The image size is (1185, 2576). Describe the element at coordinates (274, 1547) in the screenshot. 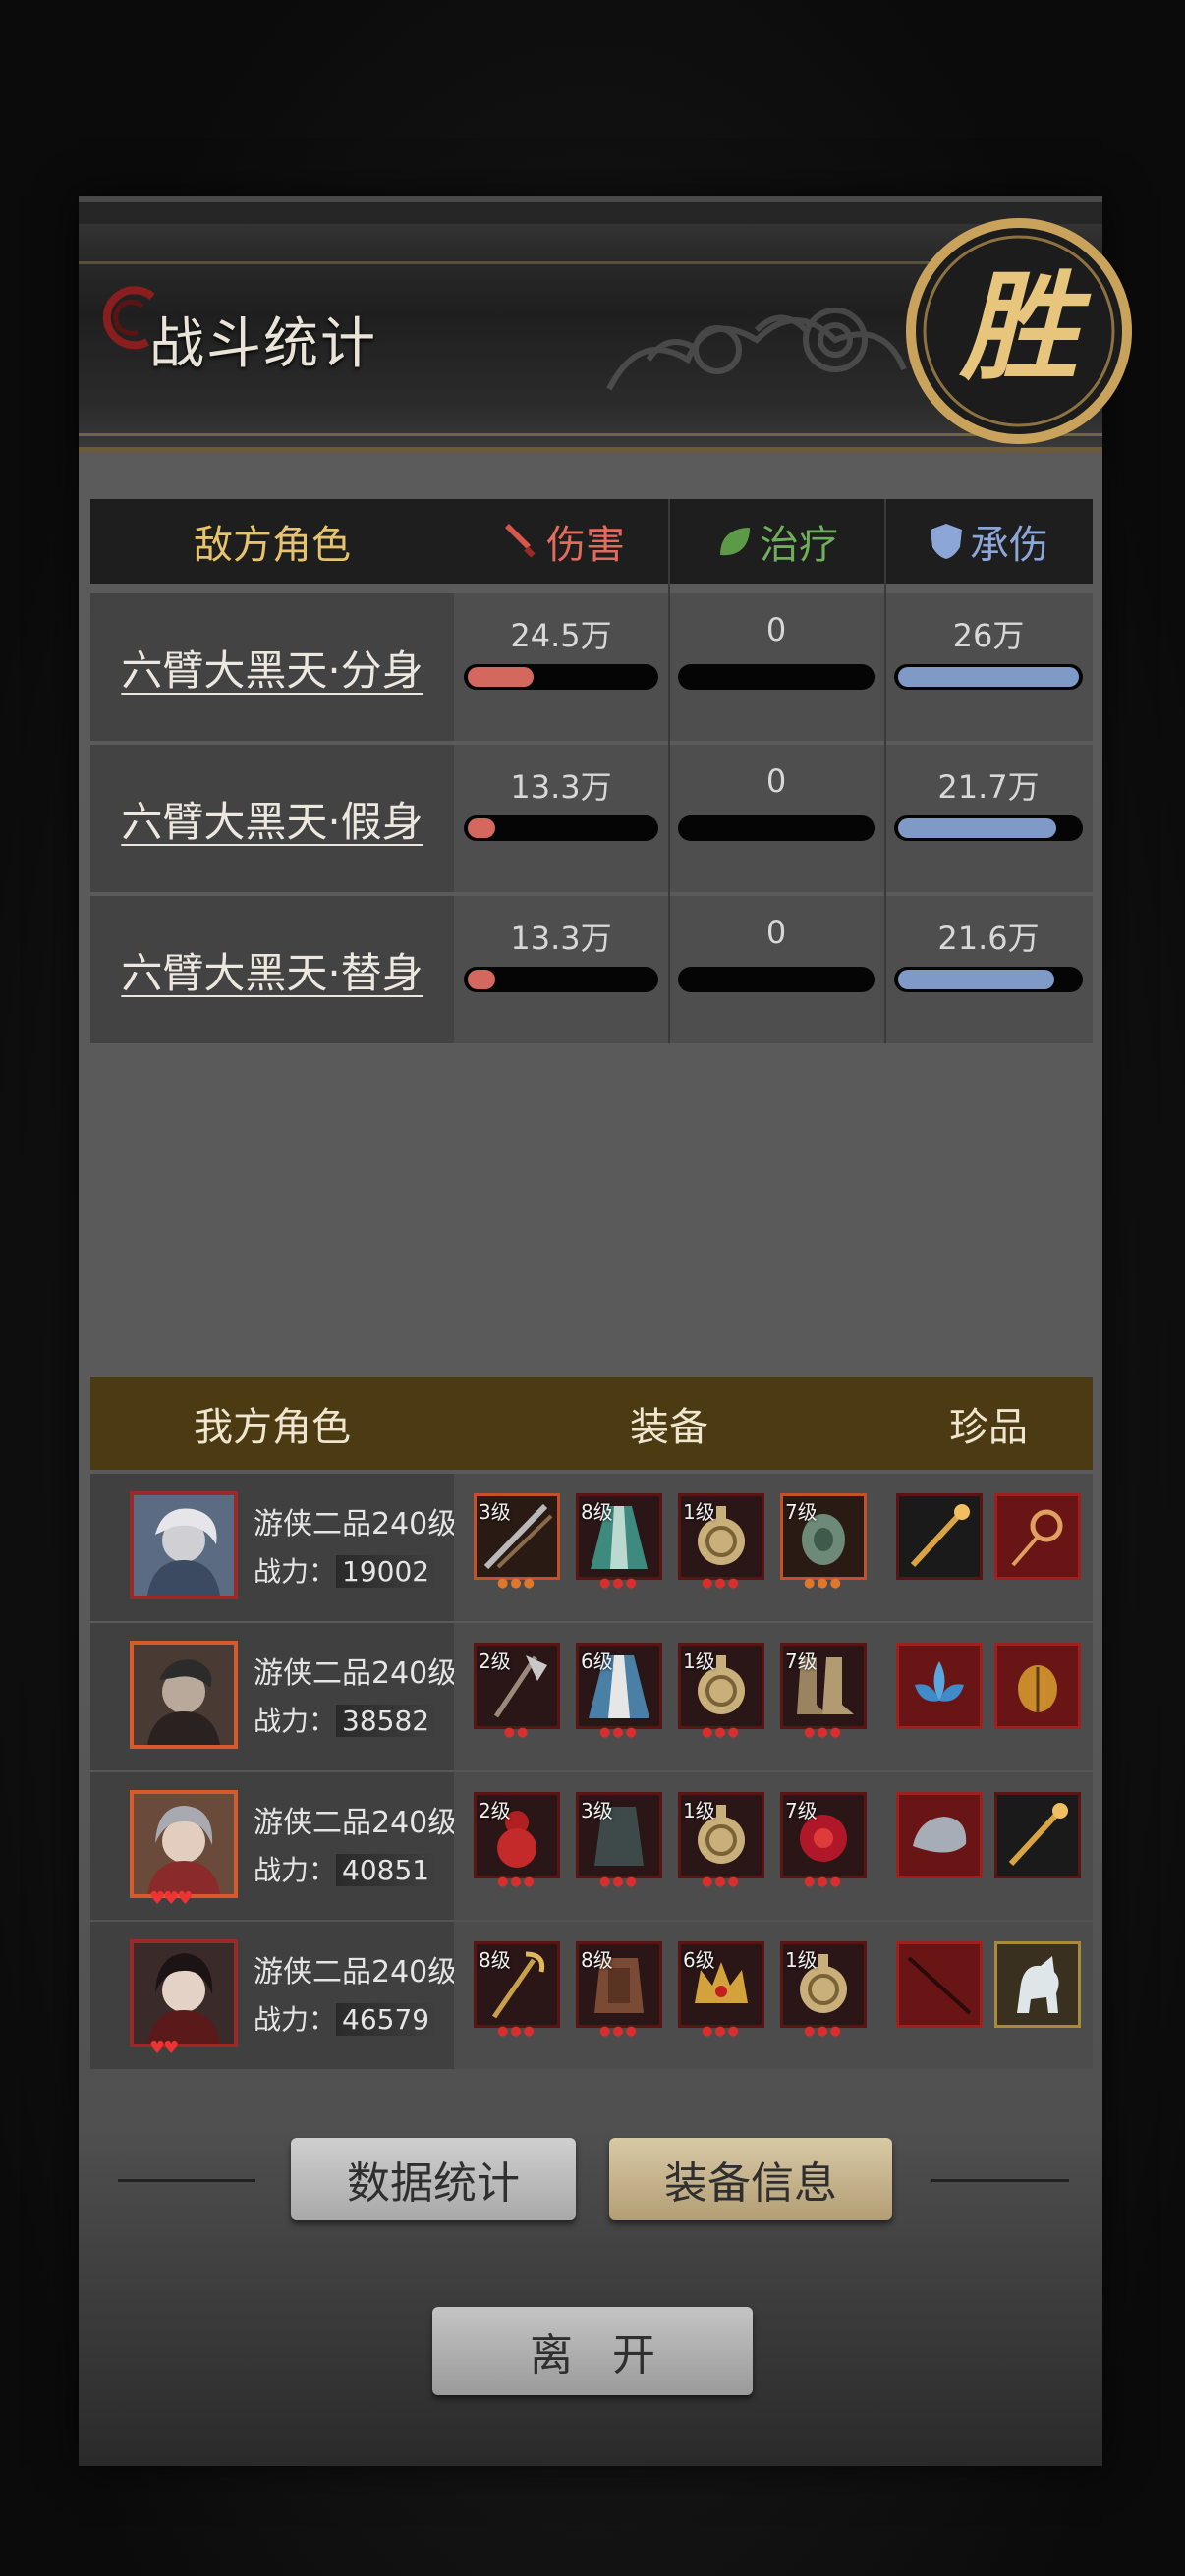

I see `hero-info: 游侠二品240级 战力： 19002` at that location.